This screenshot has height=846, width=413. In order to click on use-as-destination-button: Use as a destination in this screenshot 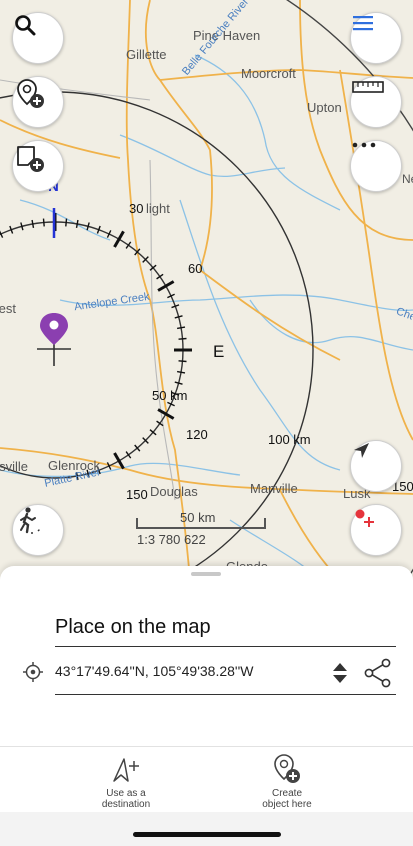, I will do `click(126, 780)`.